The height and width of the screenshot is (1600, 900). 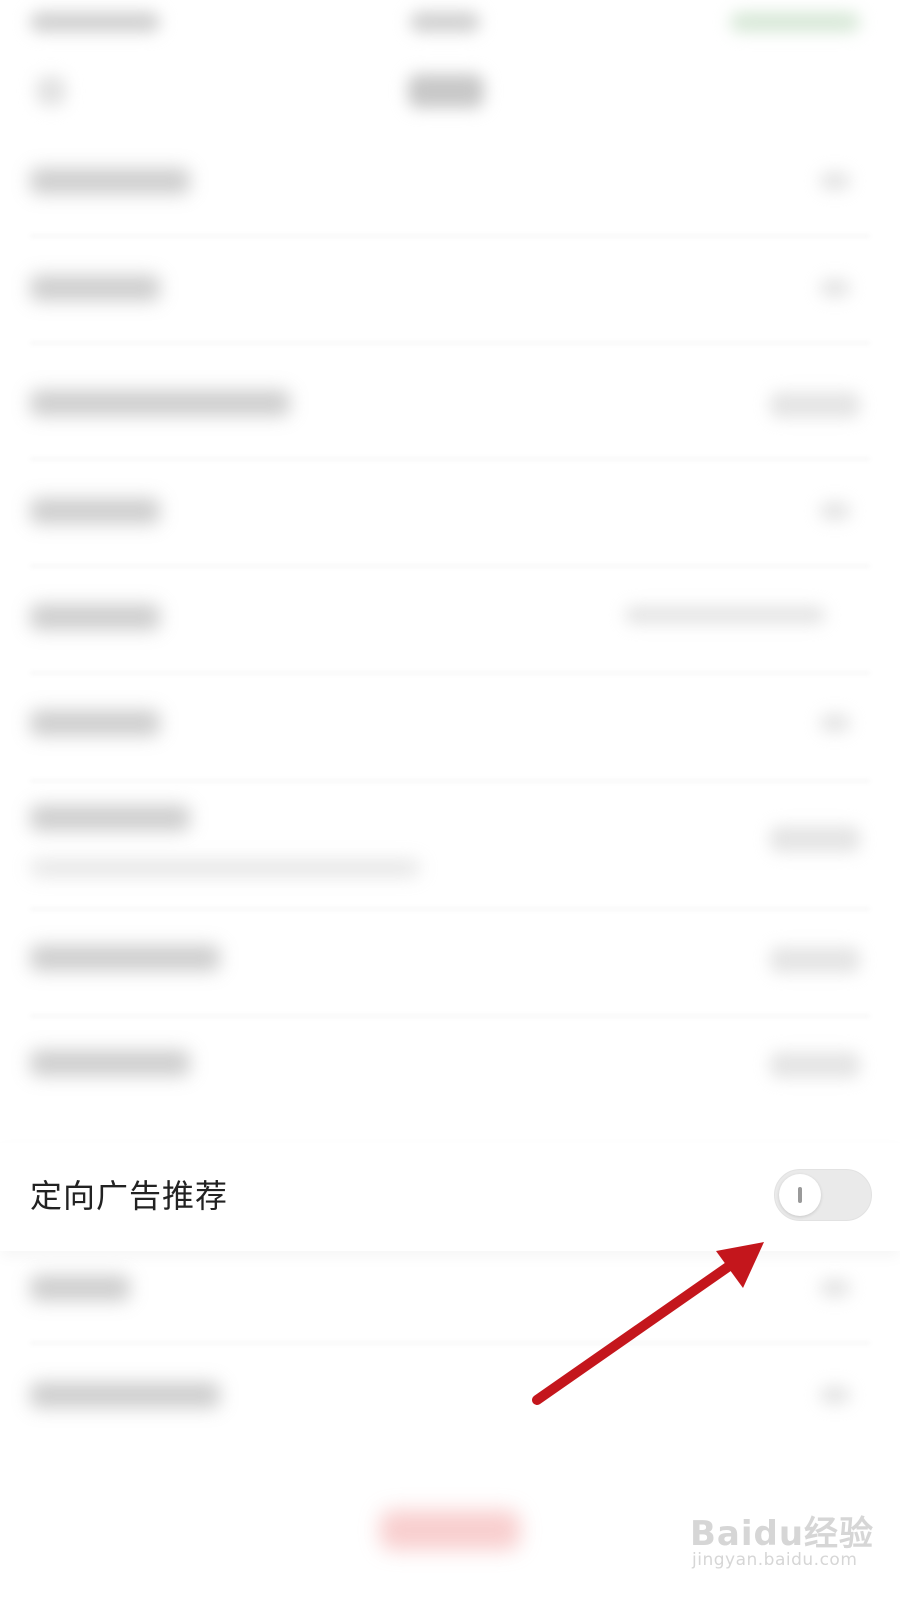 What do you see at coordinates (782, 1534) in the screenshot?
I see `watermark-logo: Baidu经验` at bounding box center [782, 1534].